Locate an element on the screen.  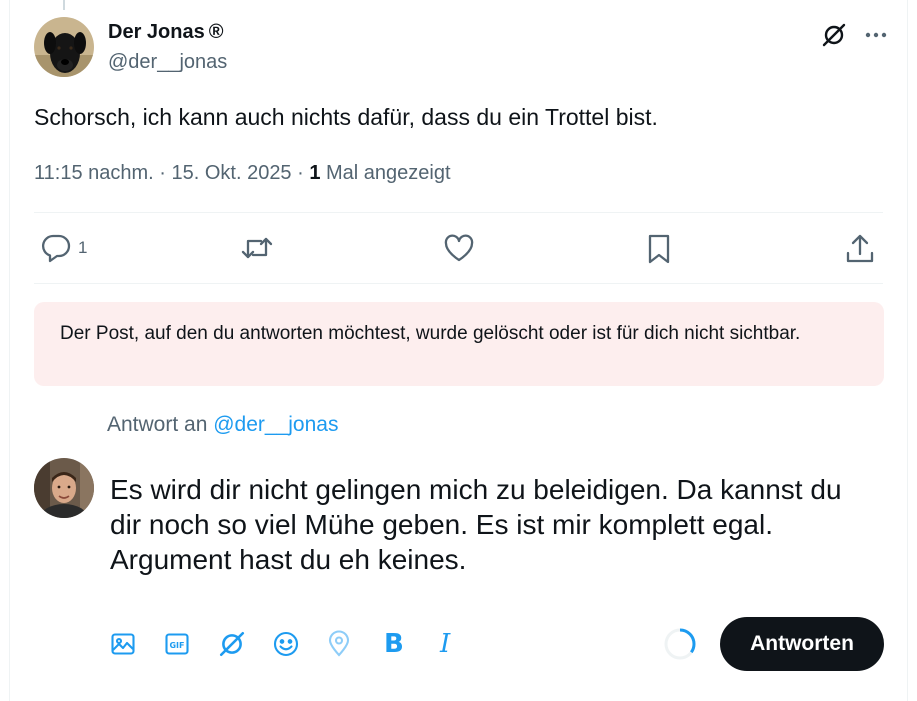
divider is located at coordinates (458, 283).